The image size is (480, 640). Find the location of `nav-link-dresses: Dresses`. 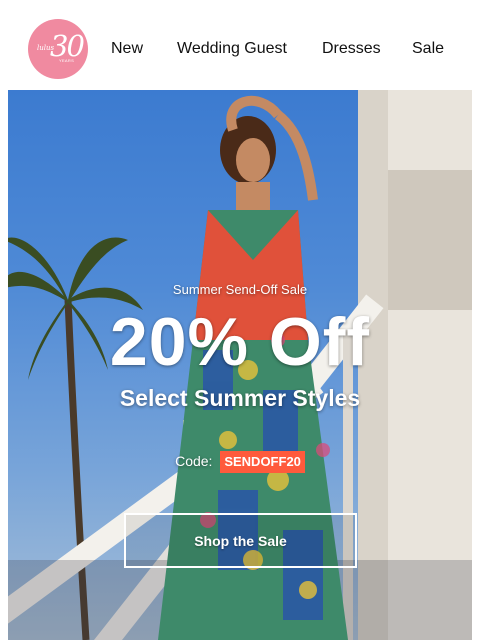

nav-link-dresses: Dresses is located at coordinates (351, 48).